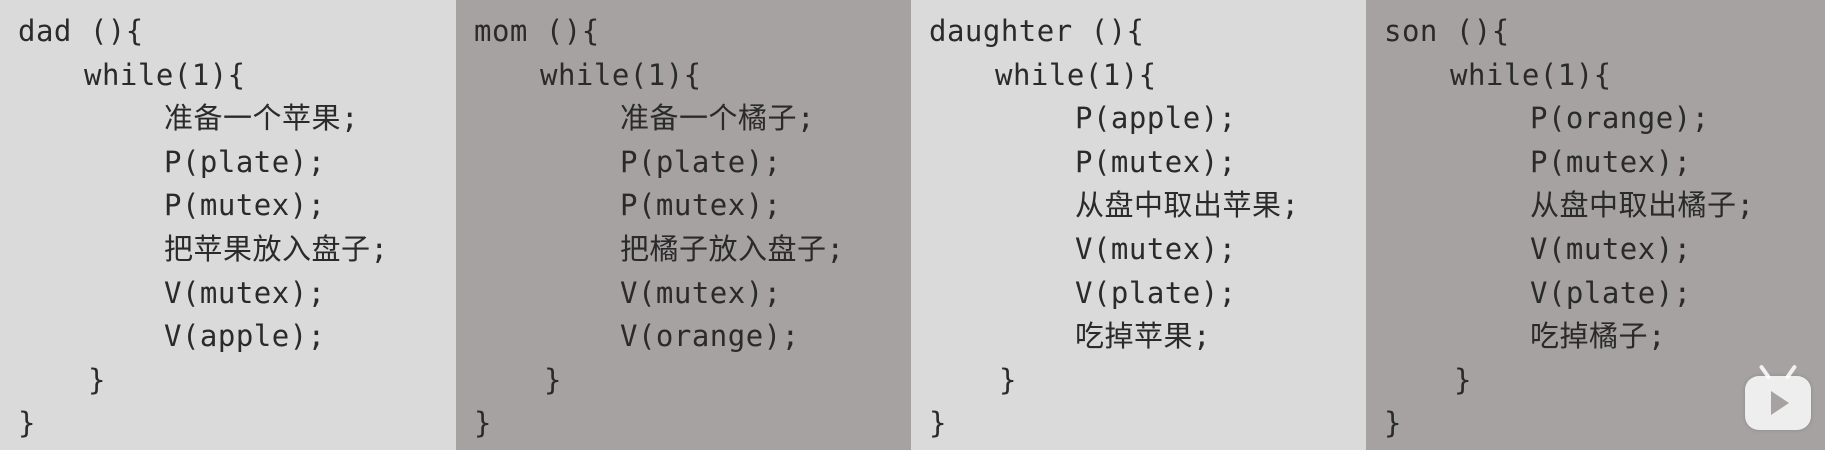  What do you see at coordinates (1187, 205) in the screenshot?
I see `code-statement: 从盘中取出苹果;` at bounding box center [1187, 205].